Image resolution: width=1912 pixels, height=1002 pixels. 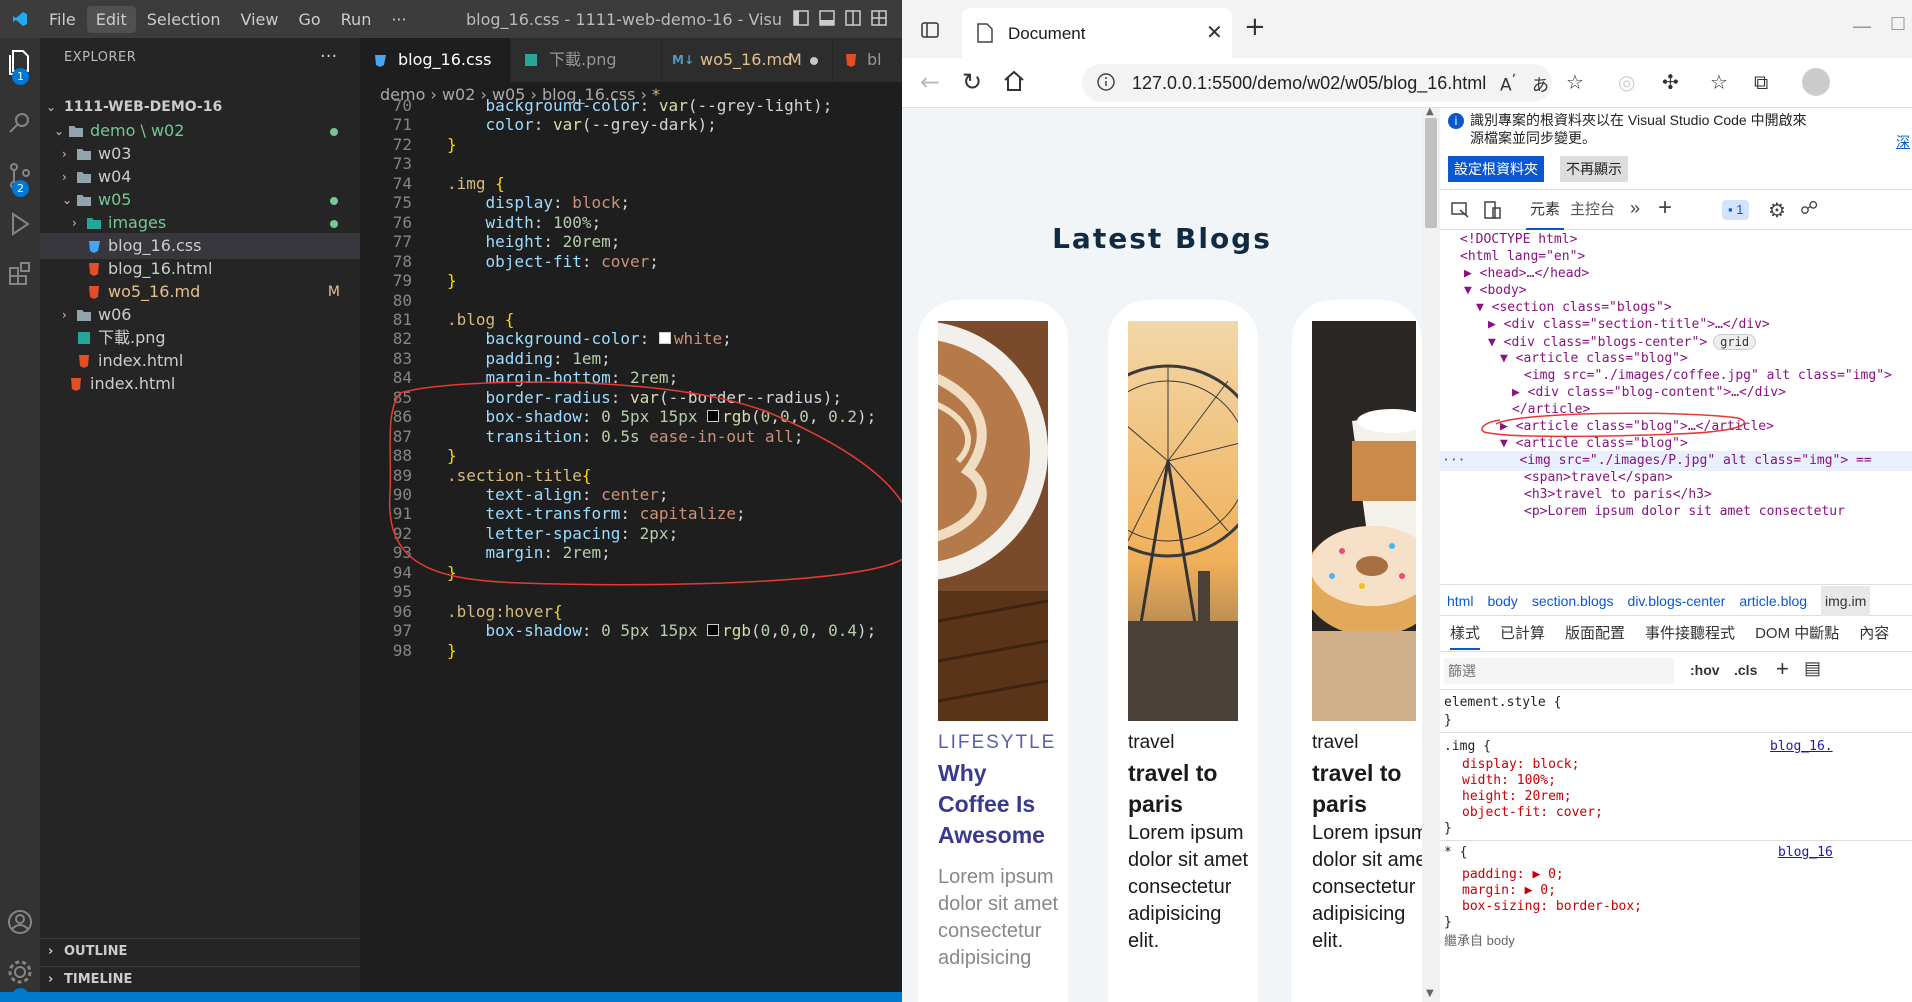 I want to click on tab-png: 下載.png, so click(x=586, y=60).